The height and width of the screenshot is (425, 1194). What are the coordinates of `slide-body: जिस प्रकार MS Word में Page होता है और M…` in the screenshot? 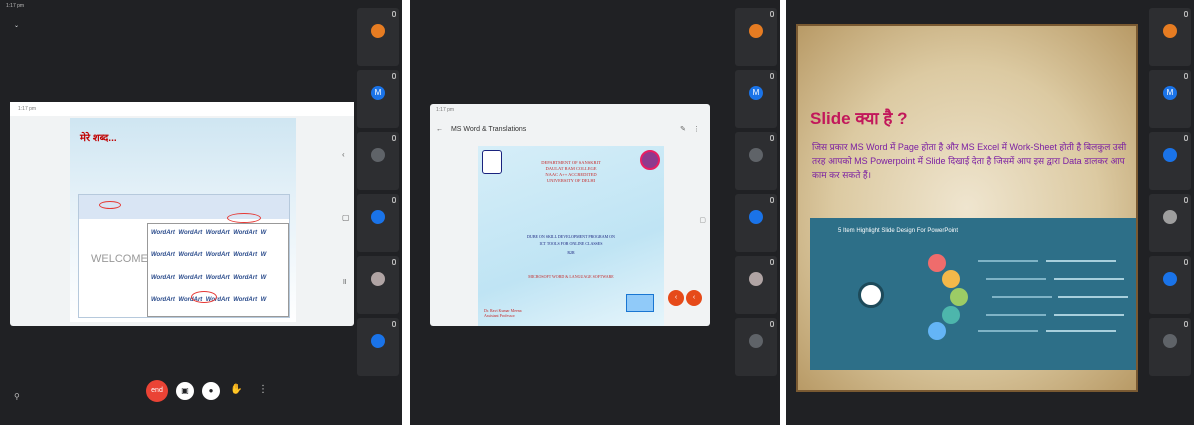 It's located at (969, 161).